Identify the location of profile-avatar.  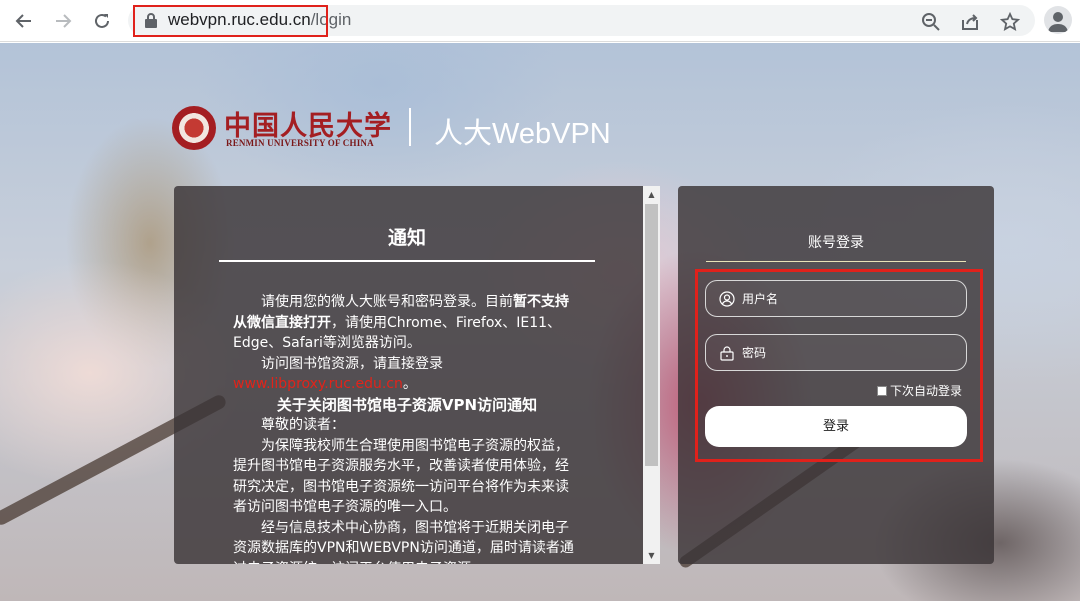
(1058, 20).